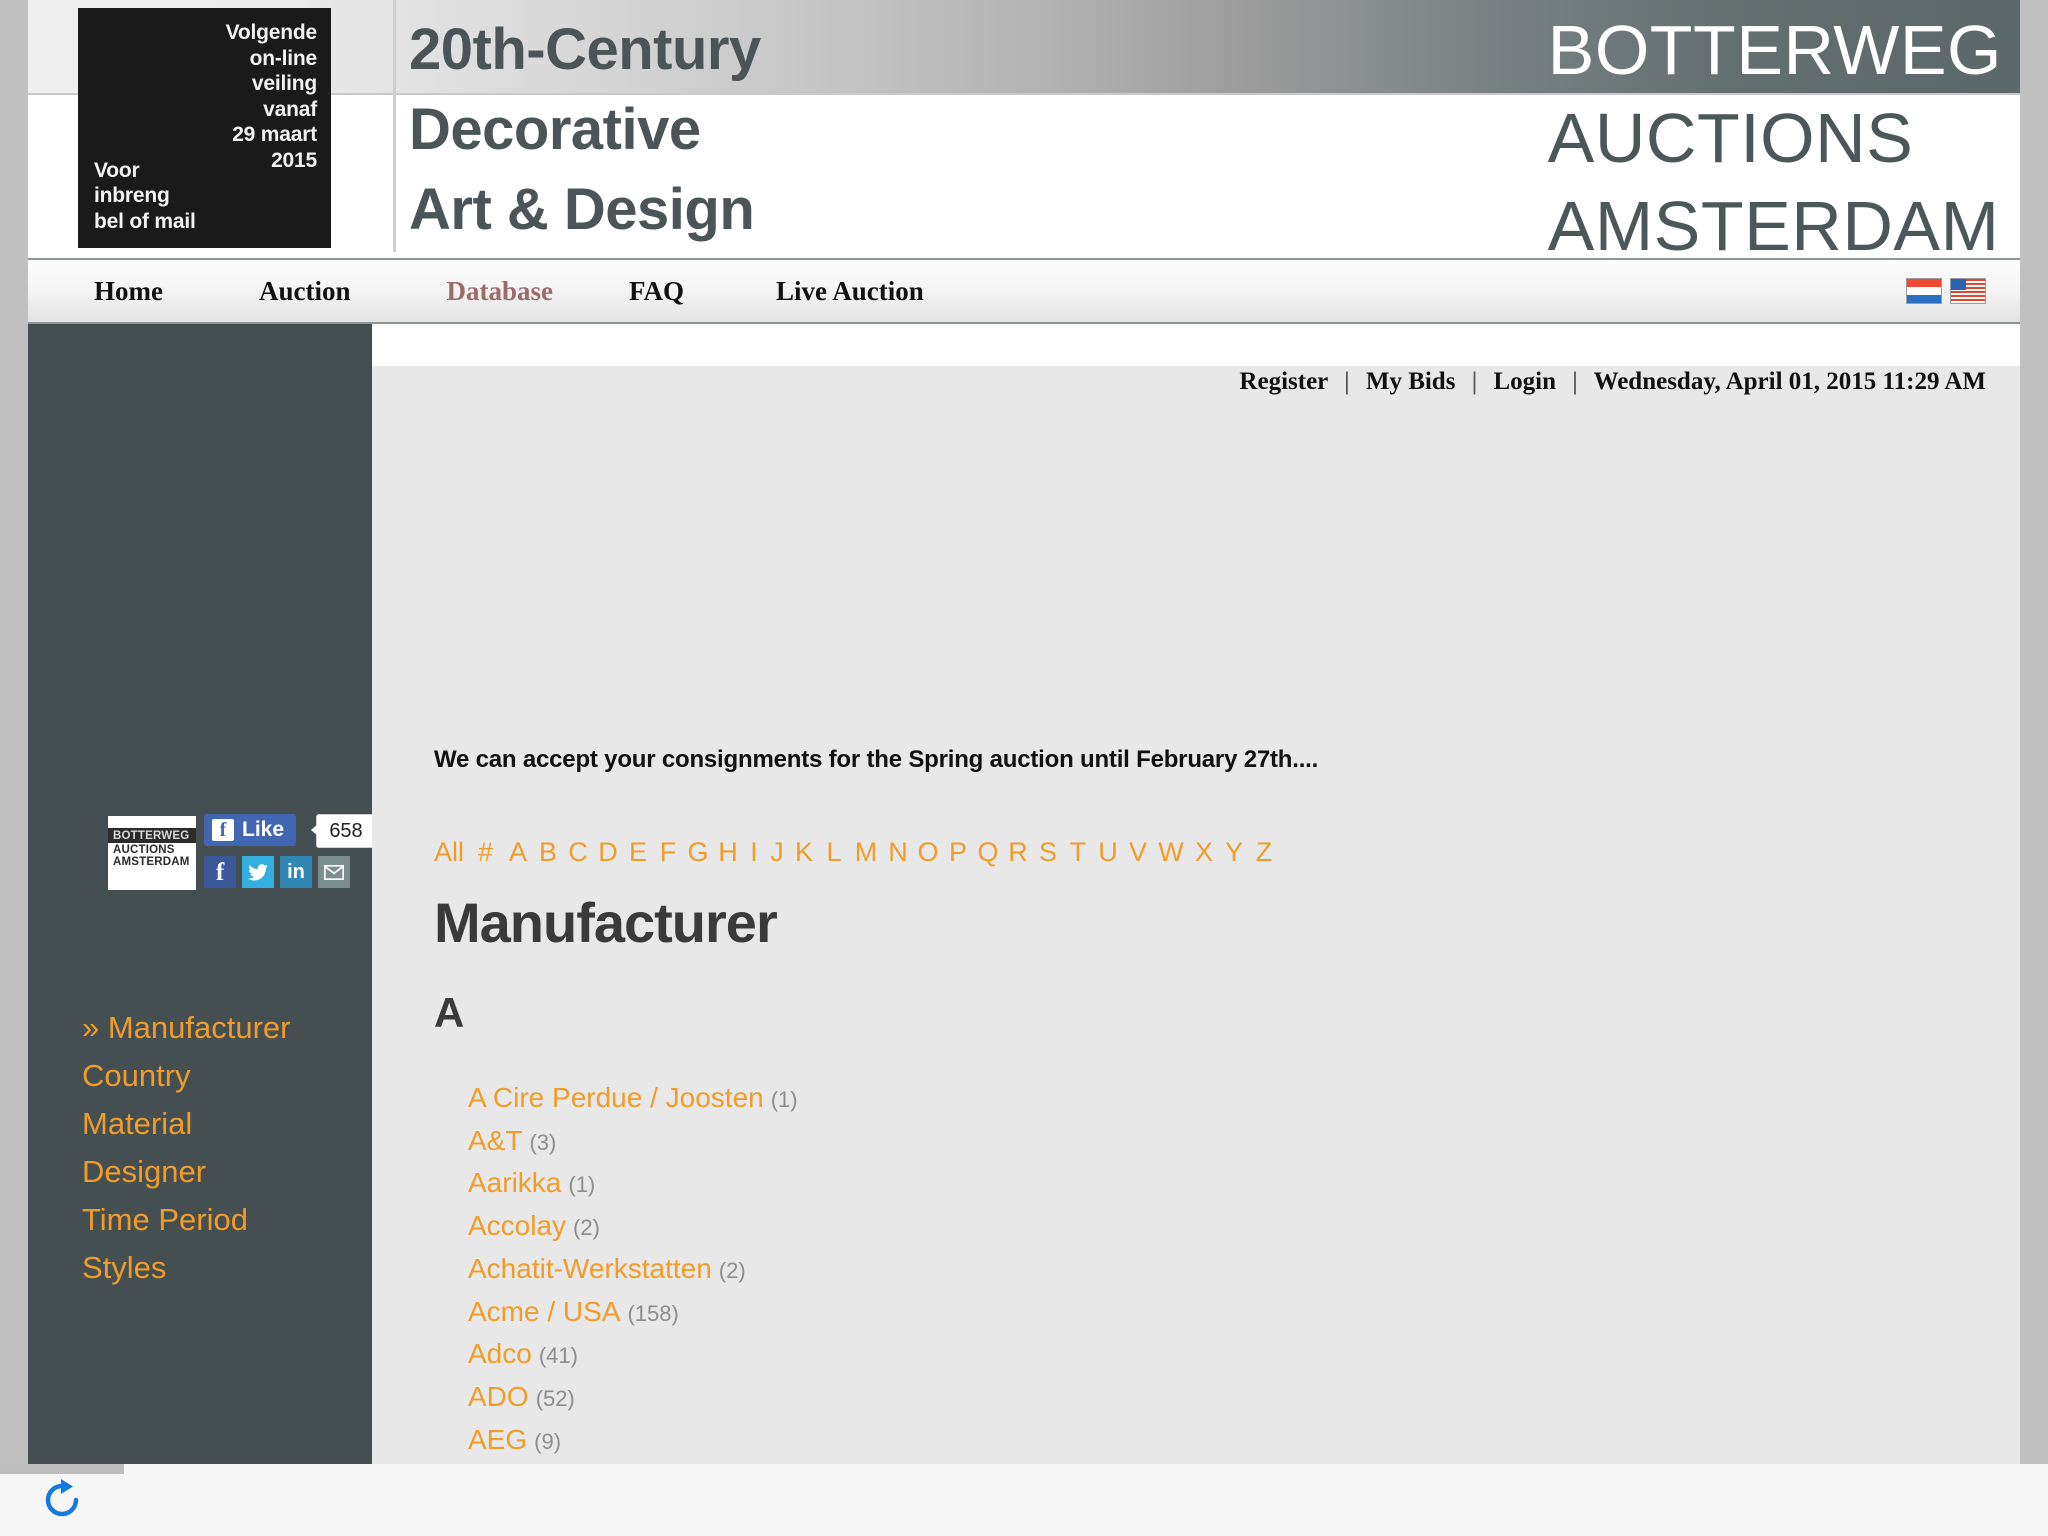  Describe the element at coordinates (305, 291) in the screenshot. I see `nav-item-auction: Auction` at that location.